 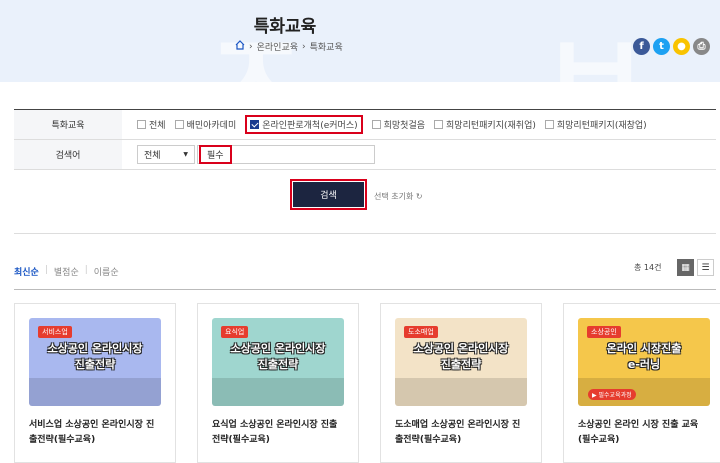 I want to click on thumbnail-tag: 도소매업, so click(x=421, y=332).